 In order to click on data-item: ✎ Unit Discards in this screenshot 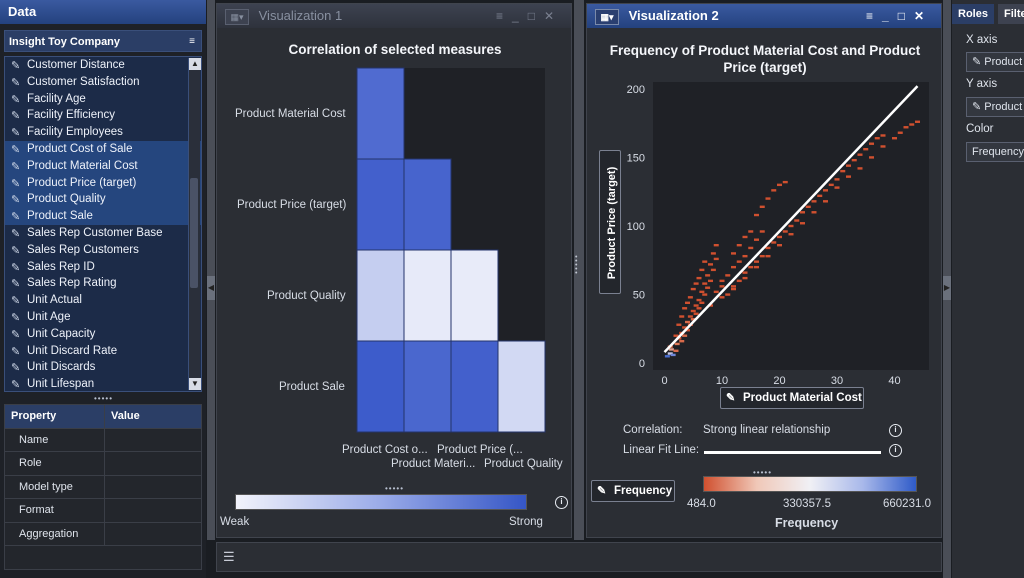, I will do `click(103, 367)`.